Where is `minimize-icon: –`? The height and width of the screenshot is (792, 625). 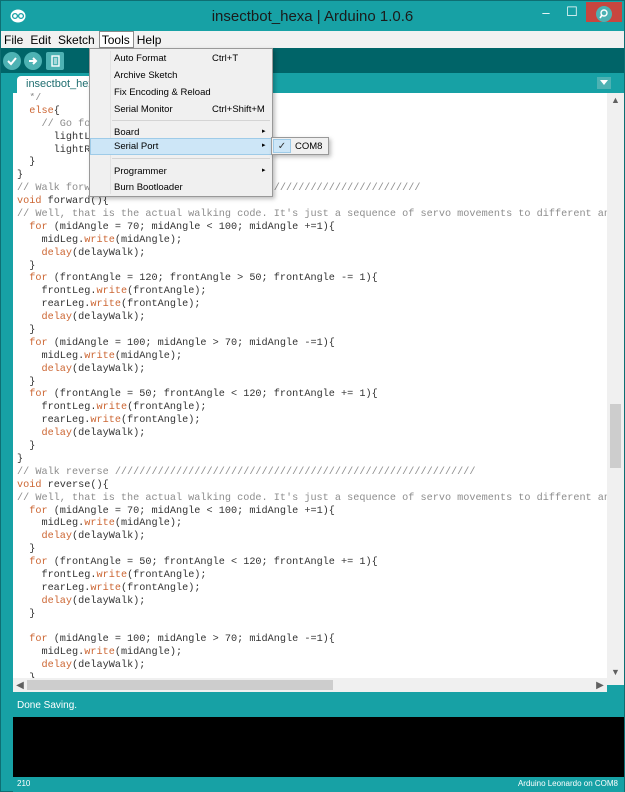 minimize-icon: – is located at coordinates (546, 12).